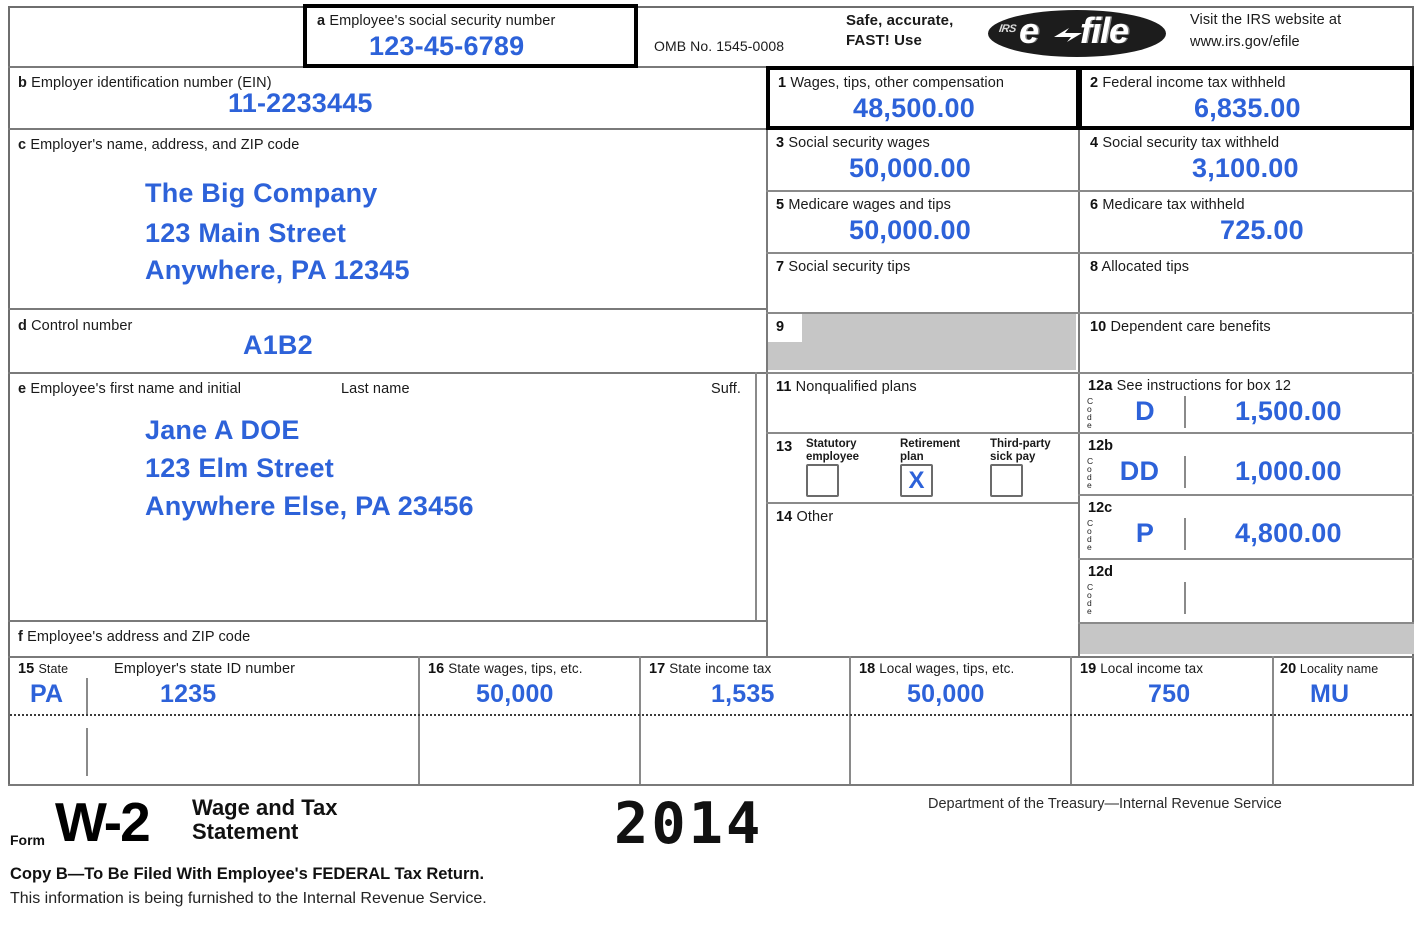 The height and width of the screenshot is (932, 1422). What do you see at coordinates (265, 807) in the screenshot?
I see `form-title-line1: Wage and Tax` at bounding box center [265, 807].